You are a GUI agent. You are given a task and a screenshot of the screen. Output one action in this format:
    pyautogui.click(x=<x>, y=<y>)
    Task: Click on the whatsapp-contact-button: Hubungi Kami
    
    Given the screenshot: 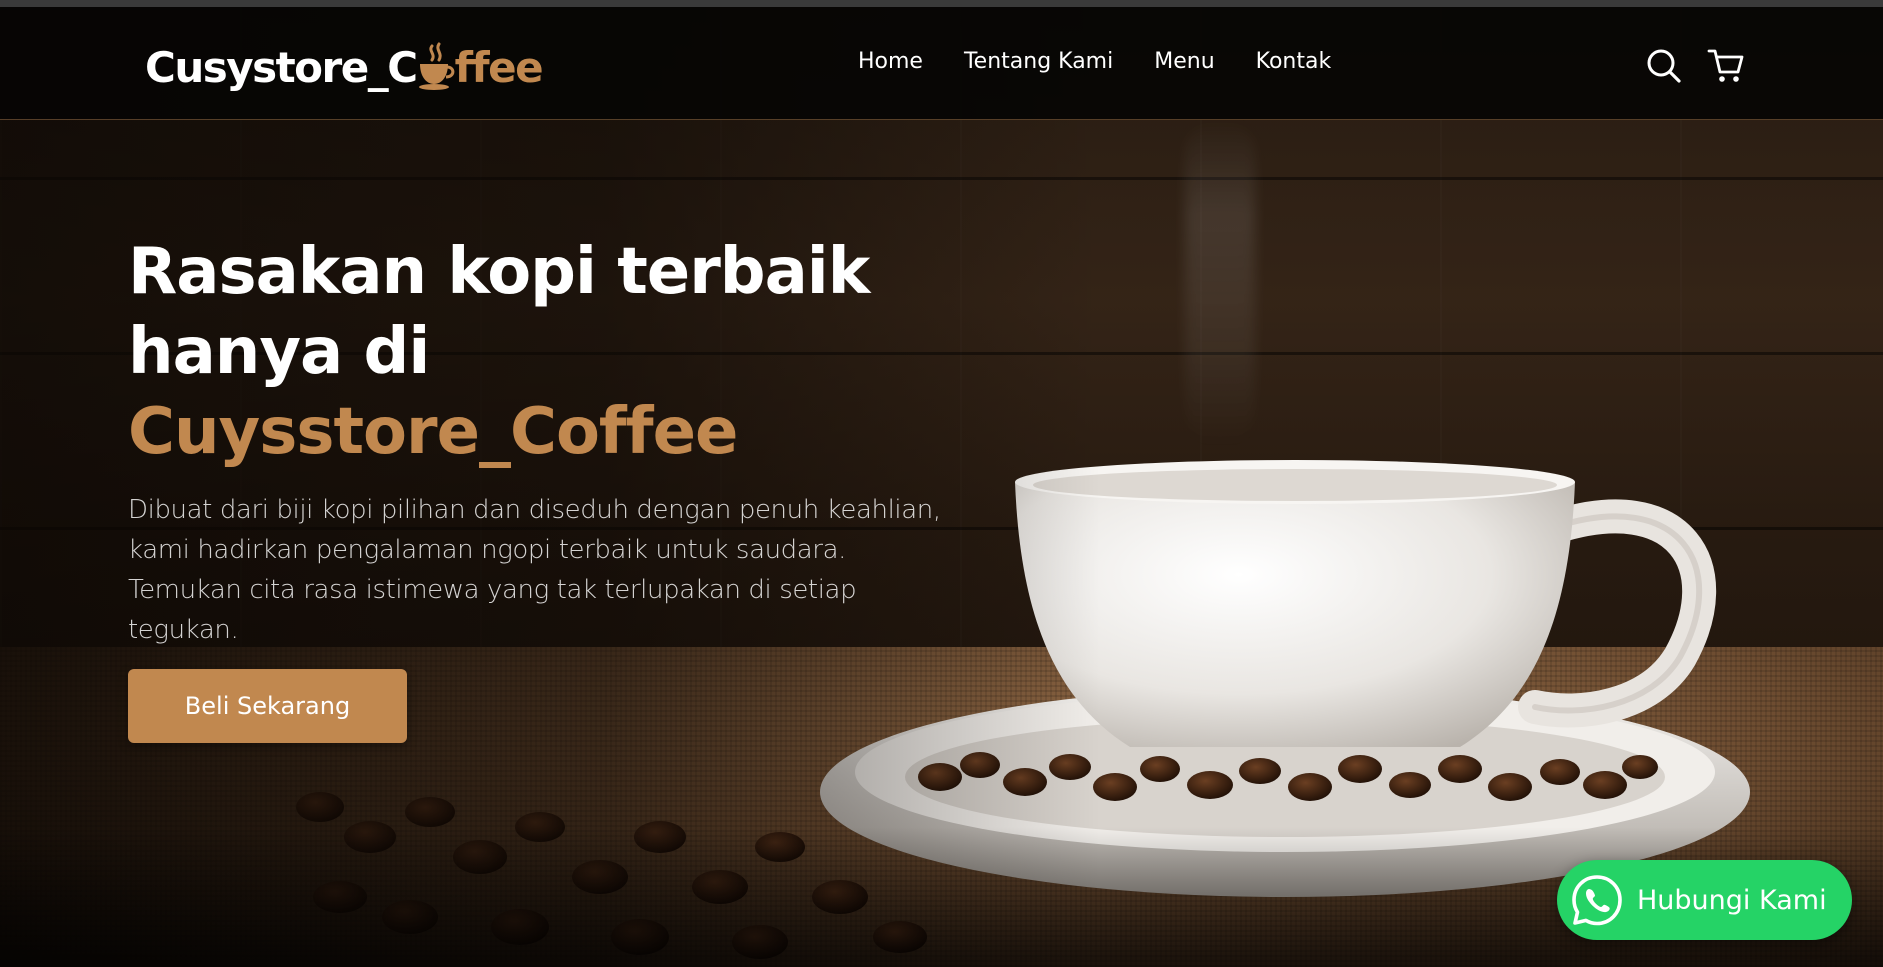 What is the action you would take?
    pyautogui.click(x=1704, y=900)
    